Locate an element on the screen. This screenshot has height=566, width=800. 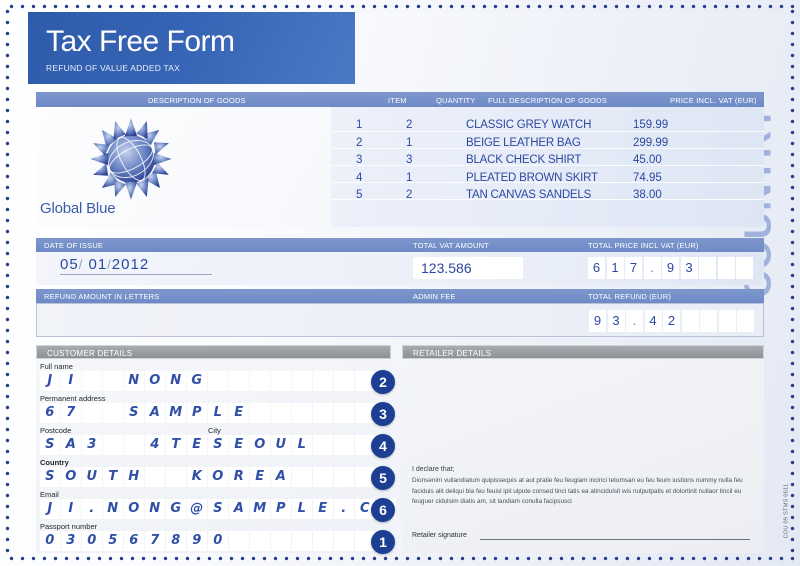
total-refund-cells: 9 3 . 4 2 is located at coordinates (671, 321).